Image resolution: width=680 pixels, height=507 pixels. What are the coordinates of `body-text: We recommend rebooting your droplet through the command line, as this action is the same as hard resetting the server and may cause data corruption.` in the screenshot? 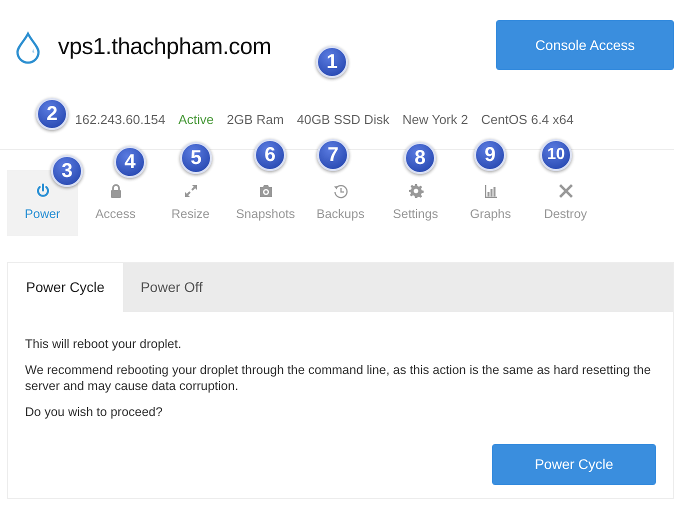 It's located at (338, 378).